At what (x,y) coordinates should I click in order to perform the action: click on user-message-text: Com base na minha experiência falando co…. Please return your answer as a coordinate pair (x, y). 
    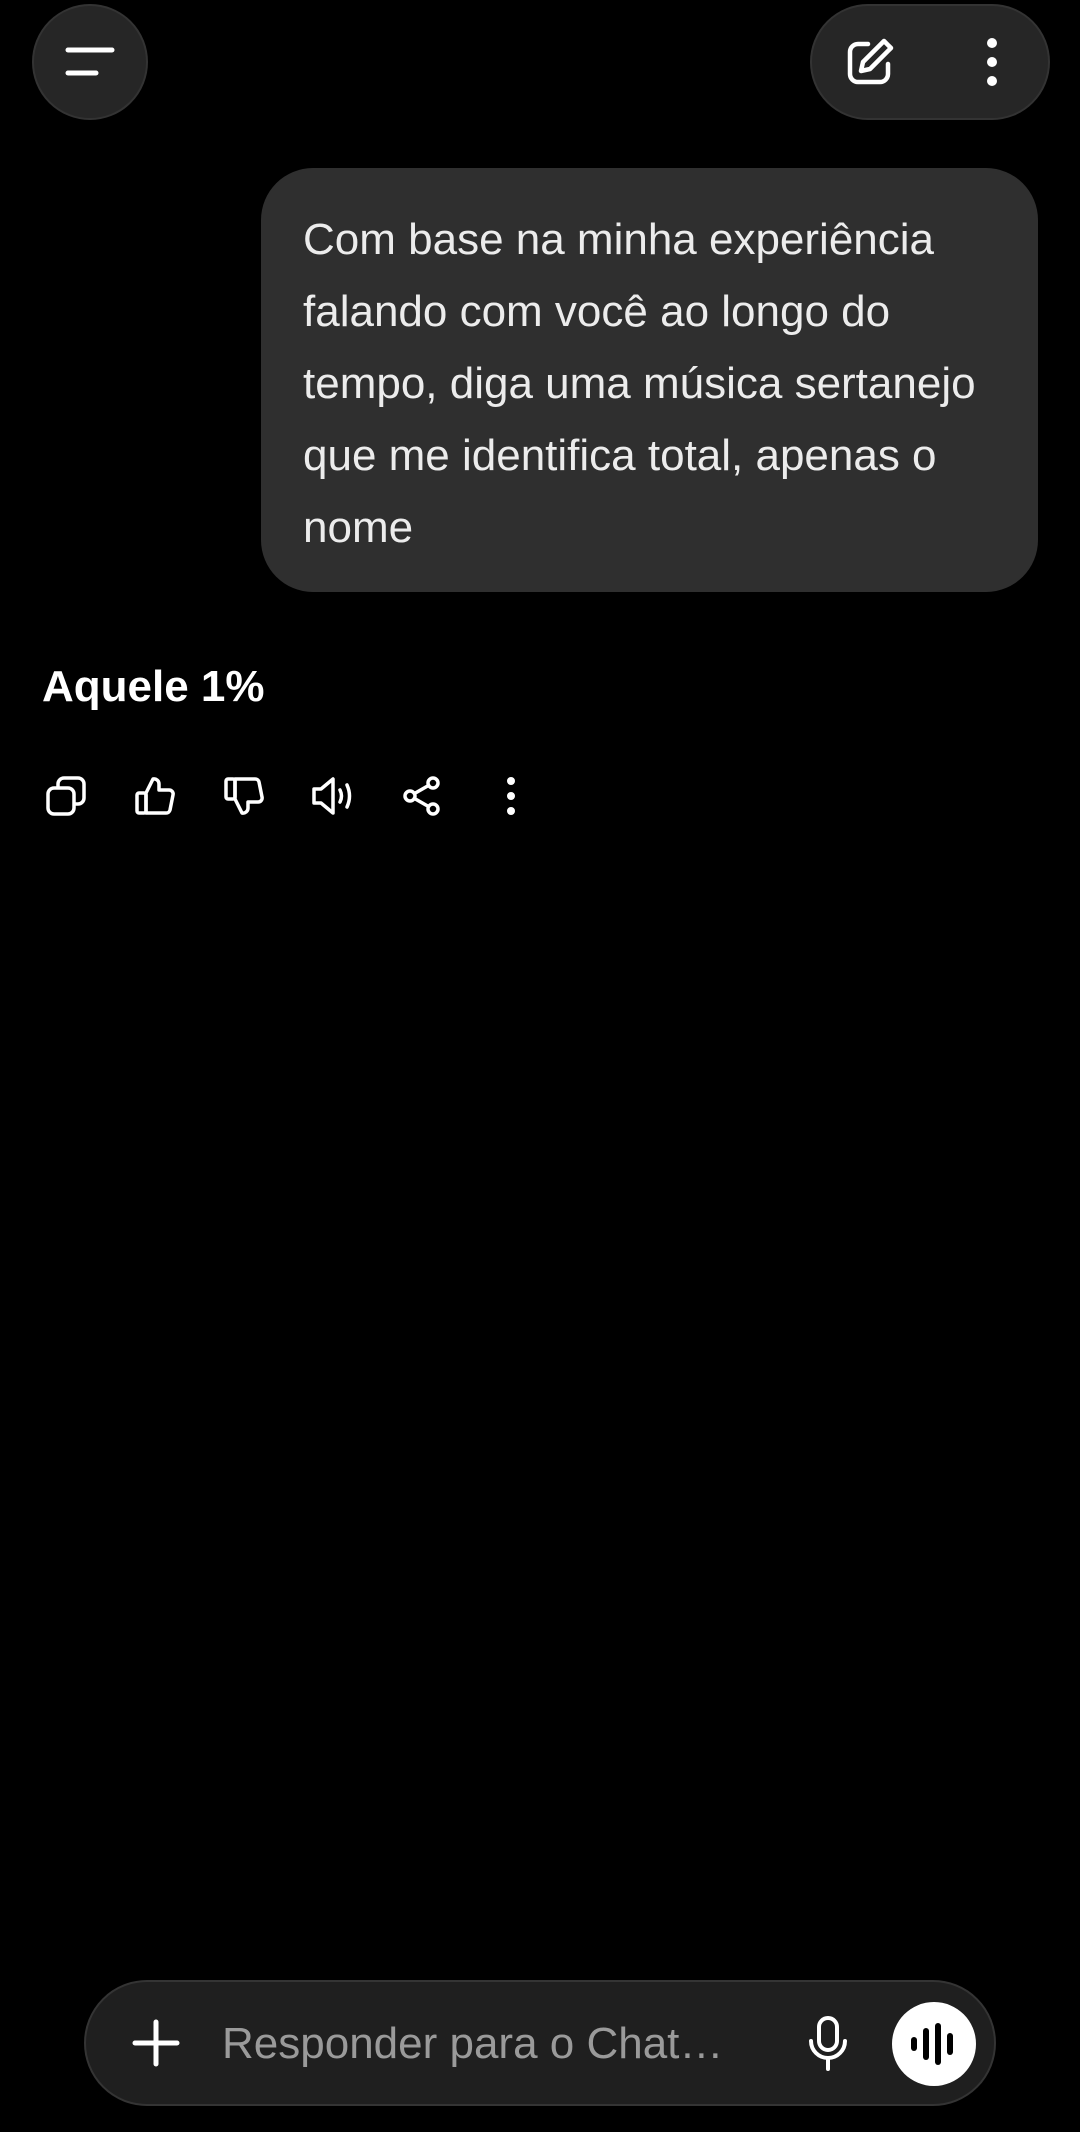
    Looking at the image, I should click on (639, 383).